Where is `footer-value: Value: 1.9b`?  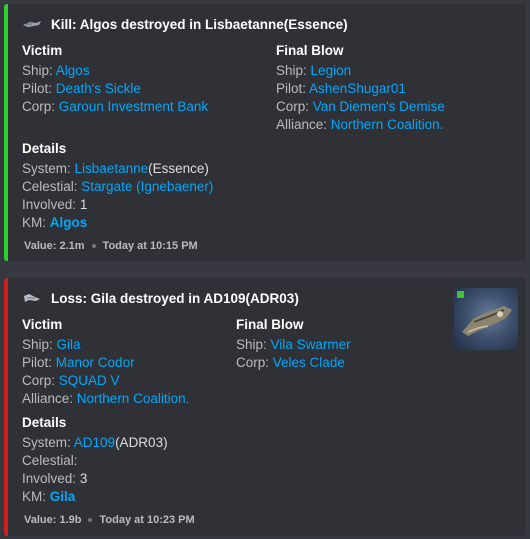 footer-value: Value: 1.9b is located at coordinates (53, 520).